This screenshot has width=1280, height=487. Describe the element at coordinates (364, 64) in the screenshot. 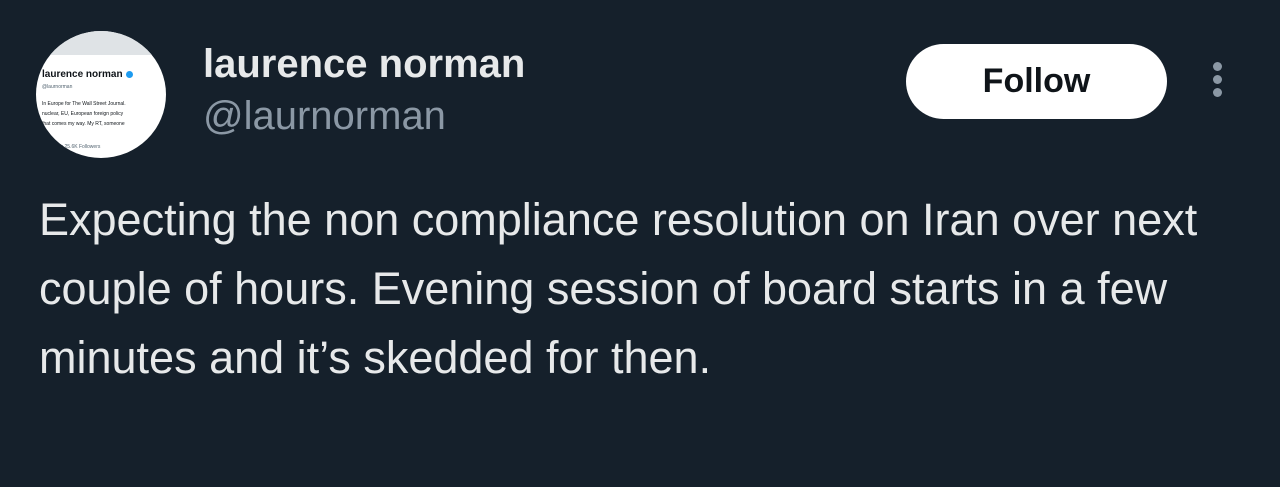

I see `display-name: laurence norman` at that location.